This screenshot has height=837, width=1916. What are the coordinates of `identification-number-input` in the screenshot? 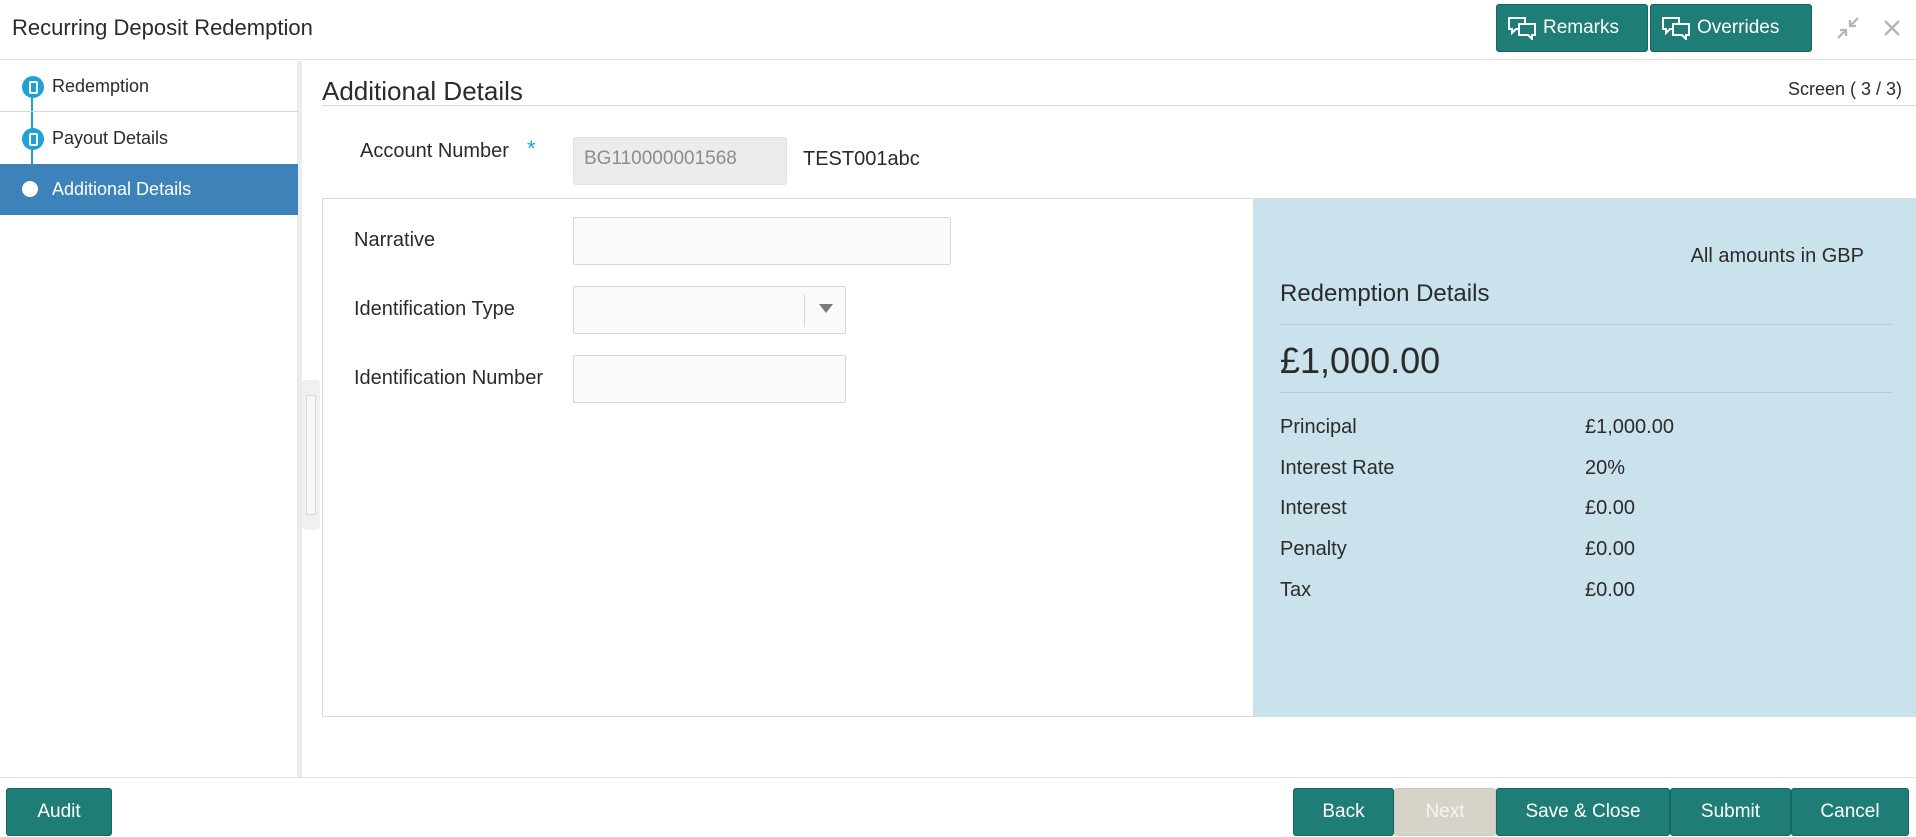 It's located at (709, 379).